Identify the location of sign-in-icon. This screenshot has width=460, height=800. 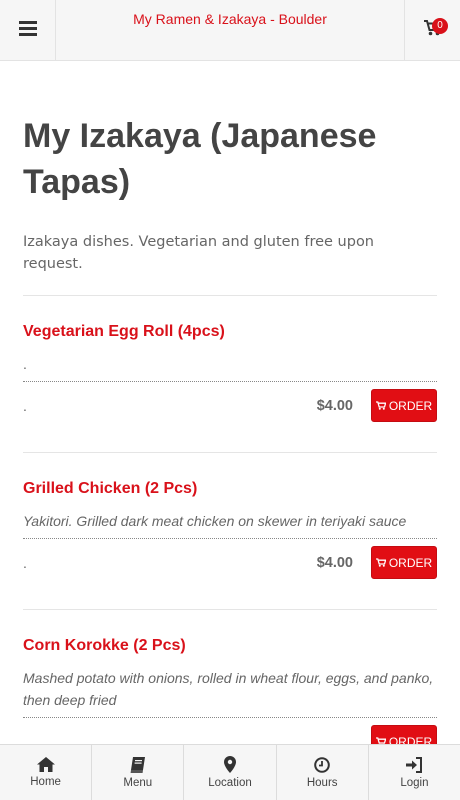
(414, 764).